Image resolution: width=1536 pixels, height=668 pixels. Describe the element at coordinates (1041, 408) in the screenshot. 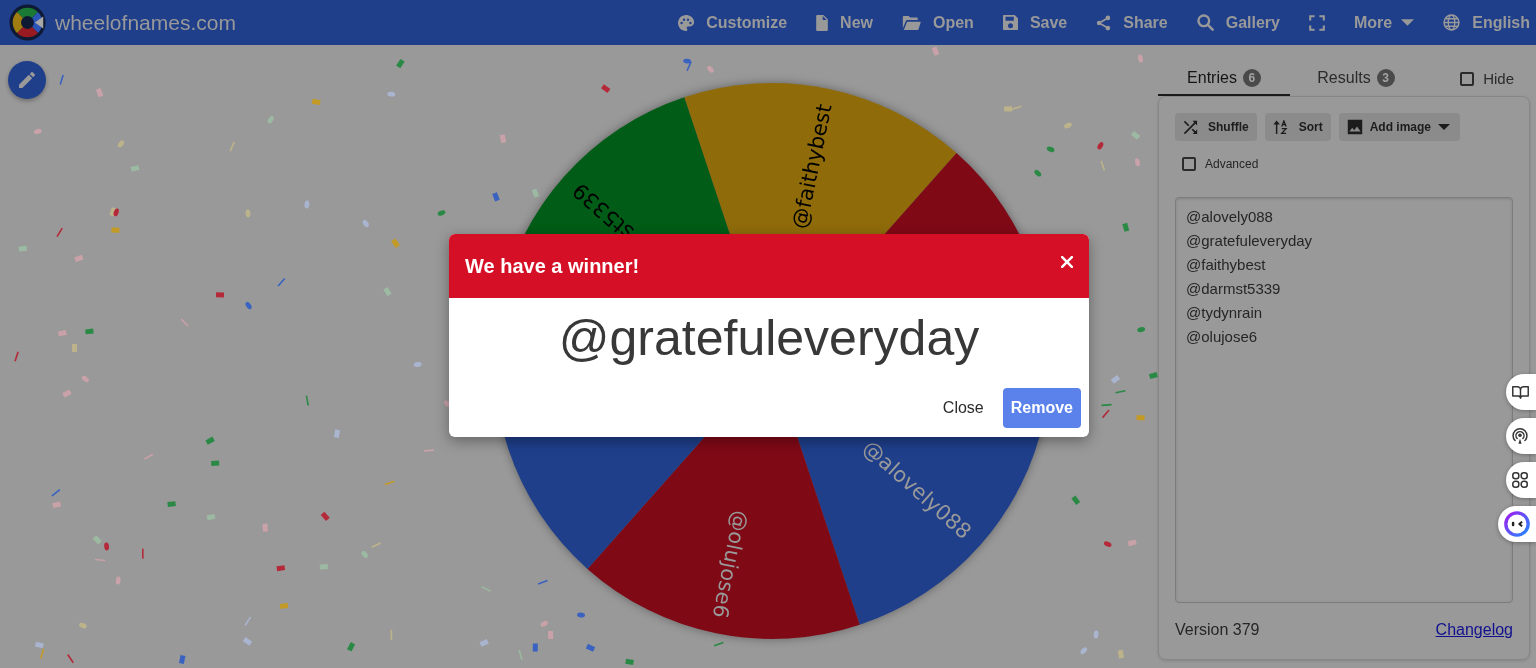

I see `remove-button: Remove` at that location.